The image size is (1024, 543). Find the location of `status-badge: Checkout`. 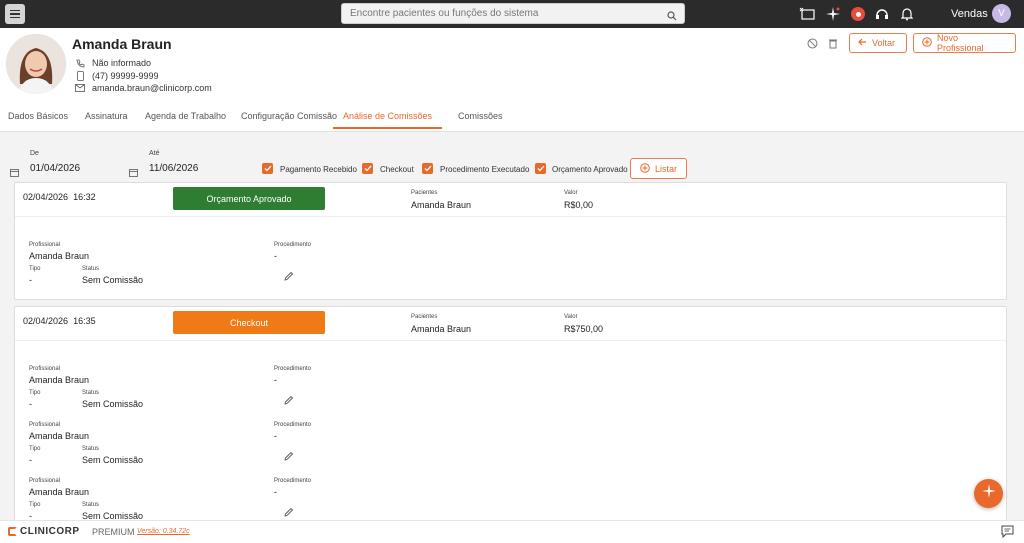

status-badge: Checkout is located at coordinates (249, 322).